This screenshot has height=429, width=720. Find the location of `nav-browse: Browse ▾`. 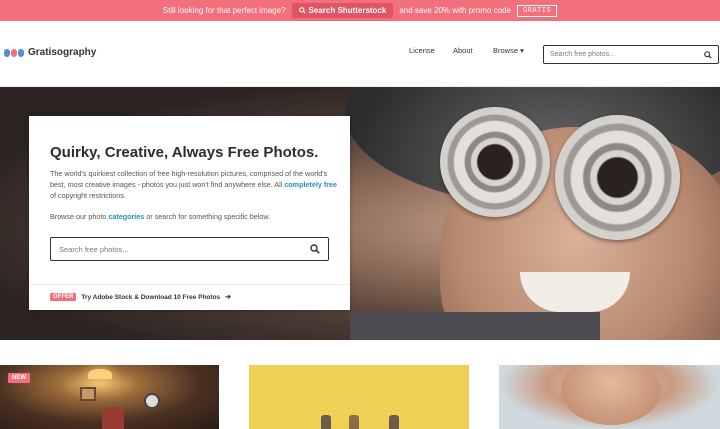

nav-browse: Browse ▾ is located at coordinates (508, 50).